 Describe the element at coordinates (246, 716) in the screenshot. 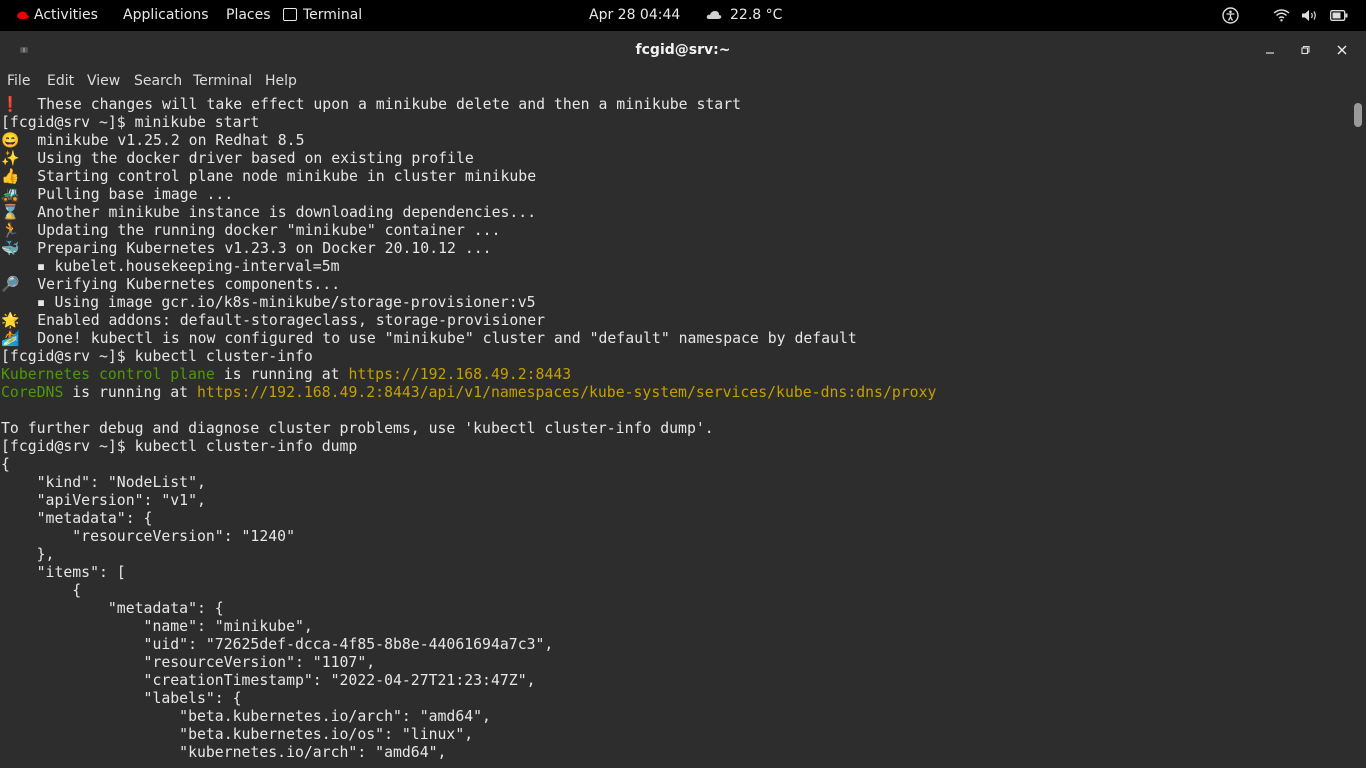

I see `terminal-text: "beta.kubernetes.io/arch": "amd64",` at that location.